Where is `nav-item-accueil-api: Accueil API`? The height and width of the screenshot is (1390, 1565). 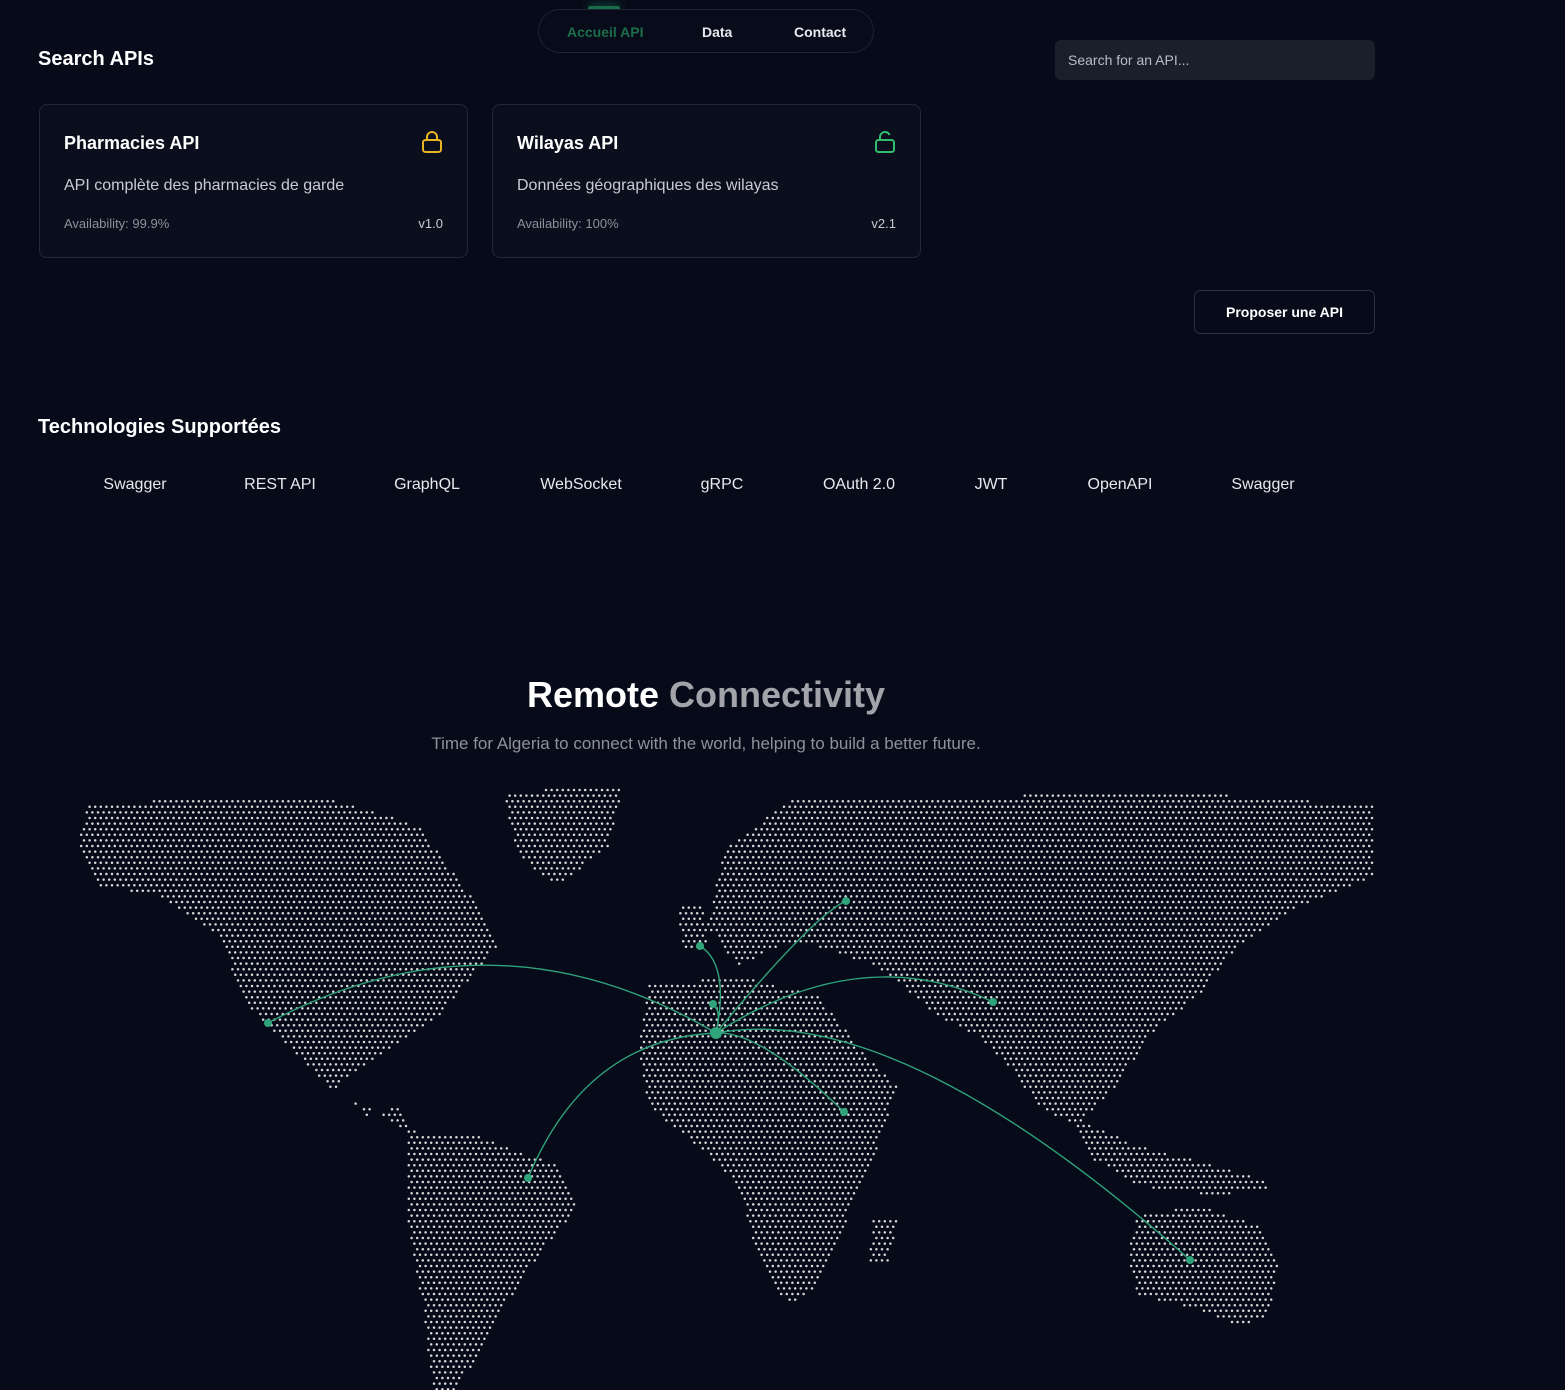 nav-item-accueil-api: Accueil API is located at coordinates (605, 32).